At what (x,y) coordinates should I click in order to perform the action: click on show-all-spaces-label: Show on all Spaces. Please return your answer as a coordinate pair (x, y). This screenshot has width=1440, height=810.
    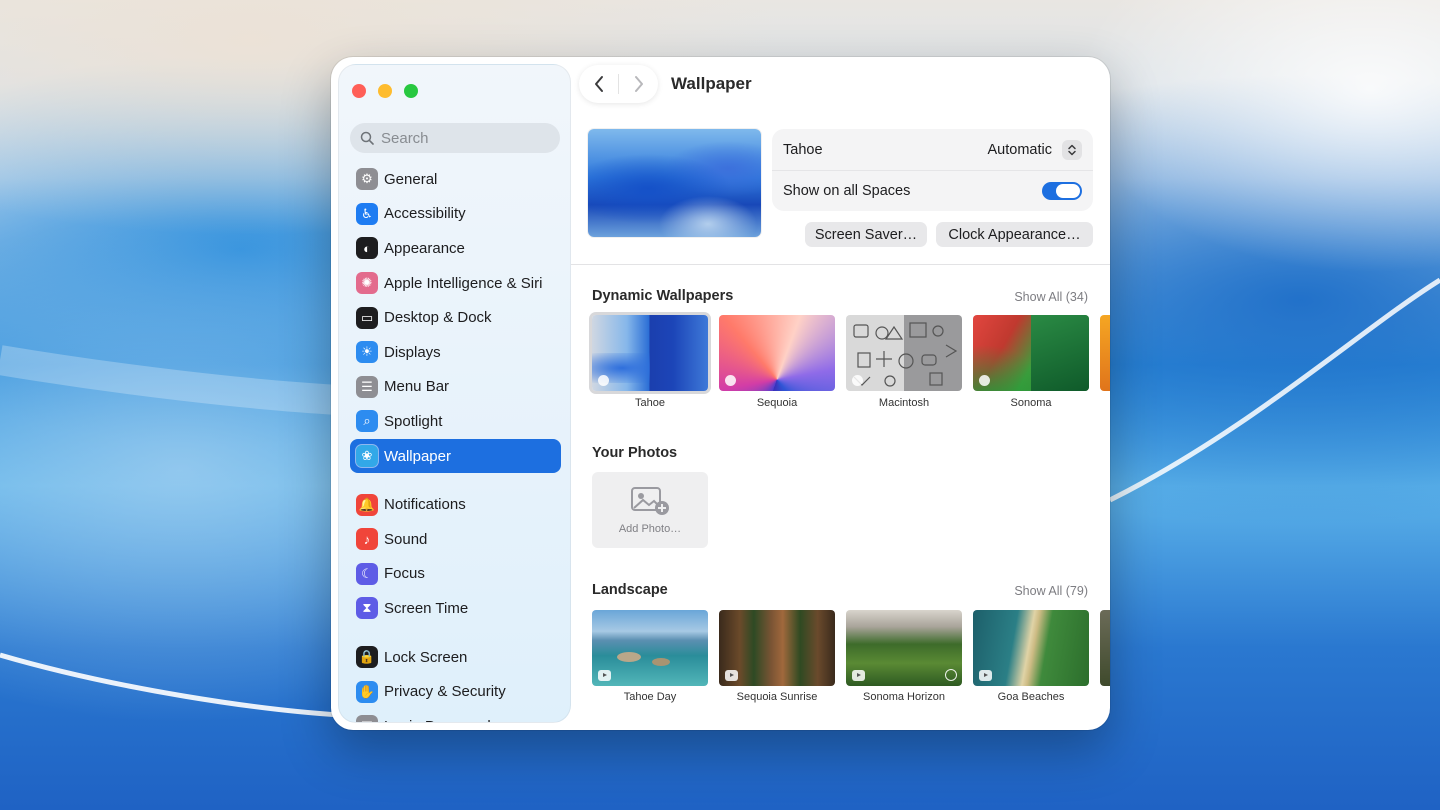
    Looking at the image, I should click on (847, 191).